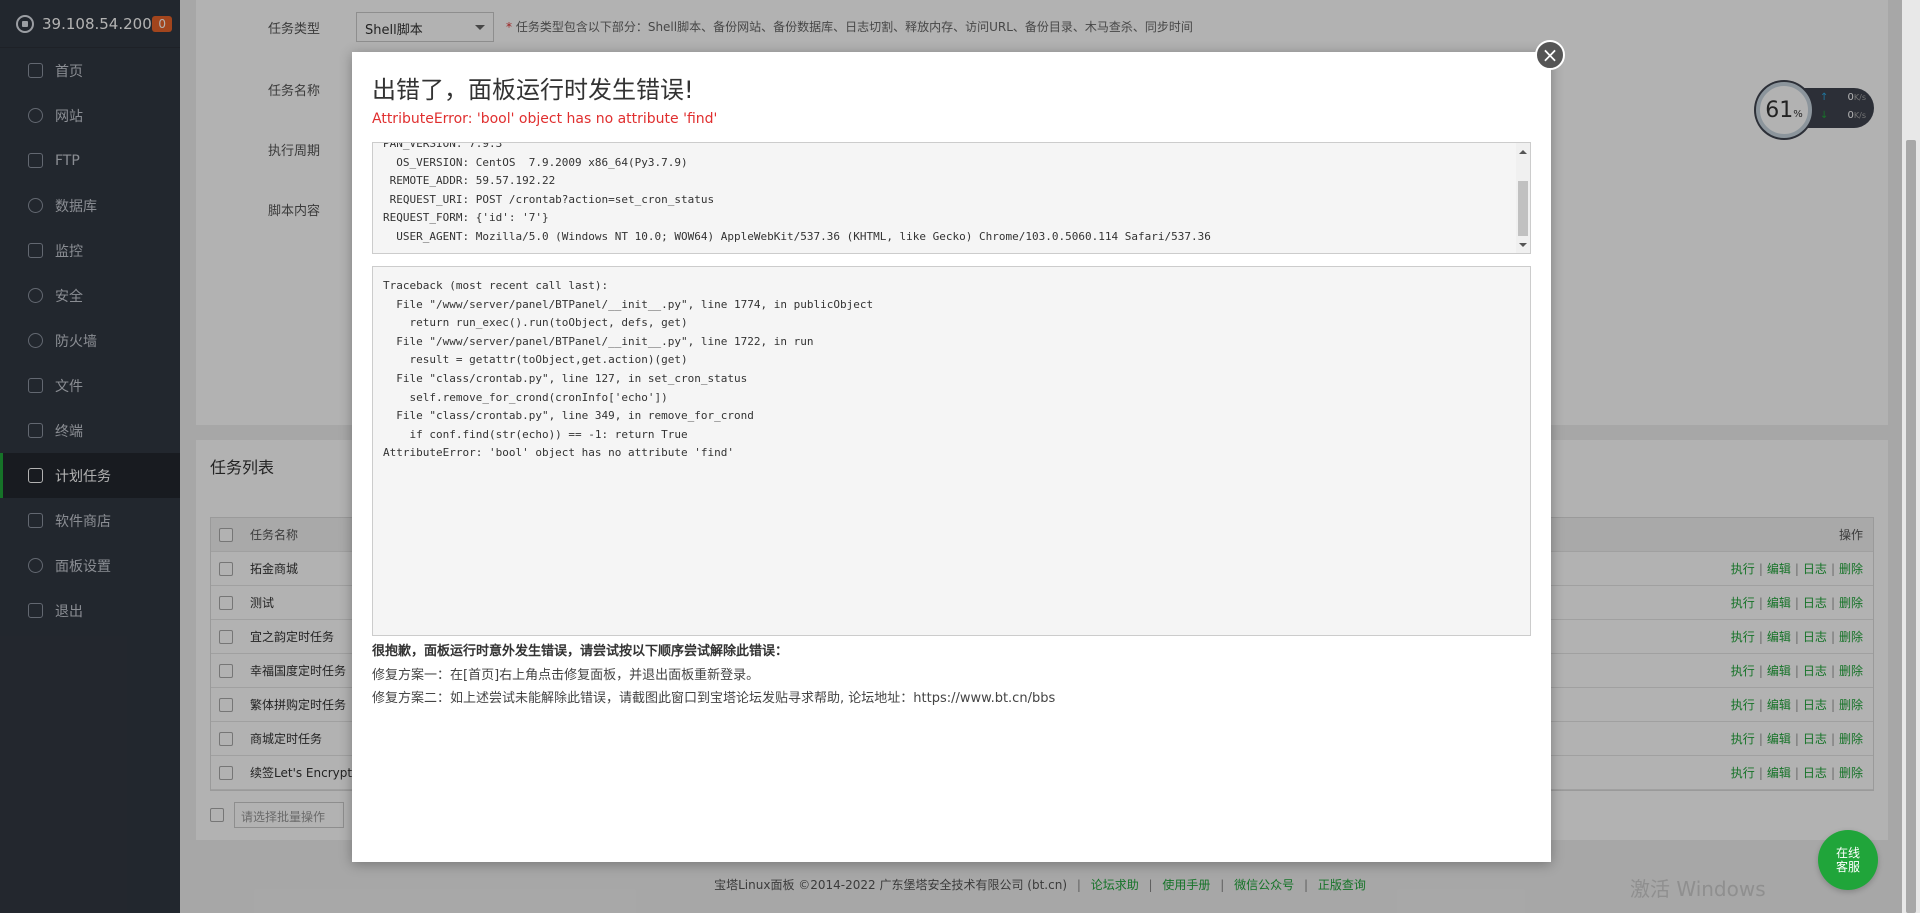 Image resolution: width=1920 pixels, height=913 pixels. Describe the element at coordinates (1911, 526) in the screenshot. I see `page-scrollbar-thumb` at that location.